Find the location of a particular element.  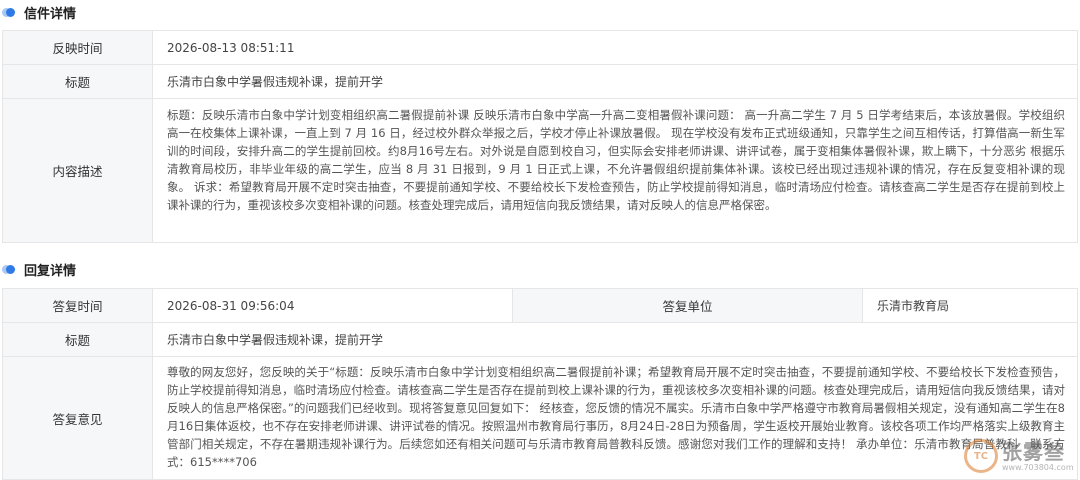

letter-section-header: 信件详情 is located at coordinates (38, 12).